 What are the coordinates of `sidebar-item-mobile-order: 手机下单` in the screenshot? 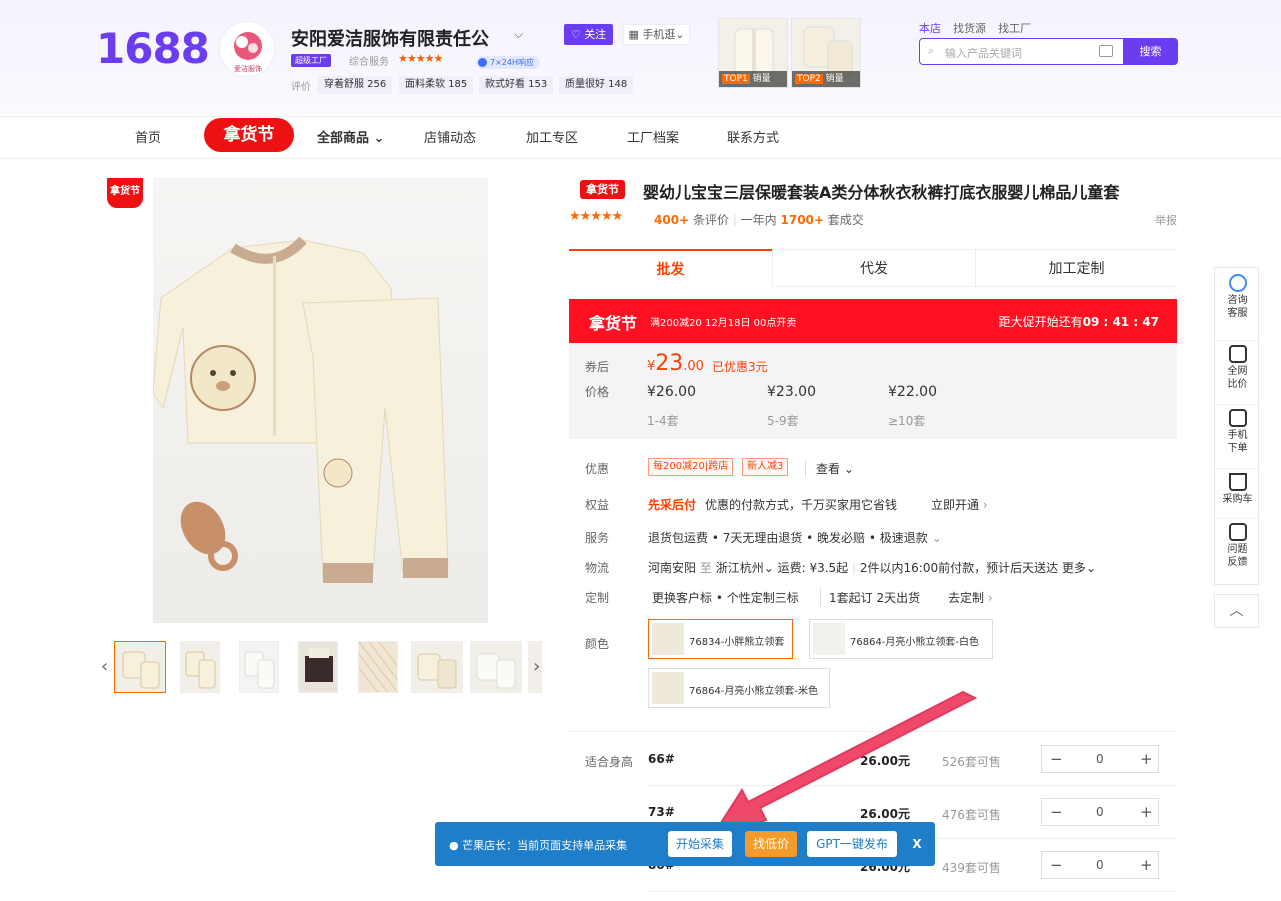 It's located at (1237, 429).